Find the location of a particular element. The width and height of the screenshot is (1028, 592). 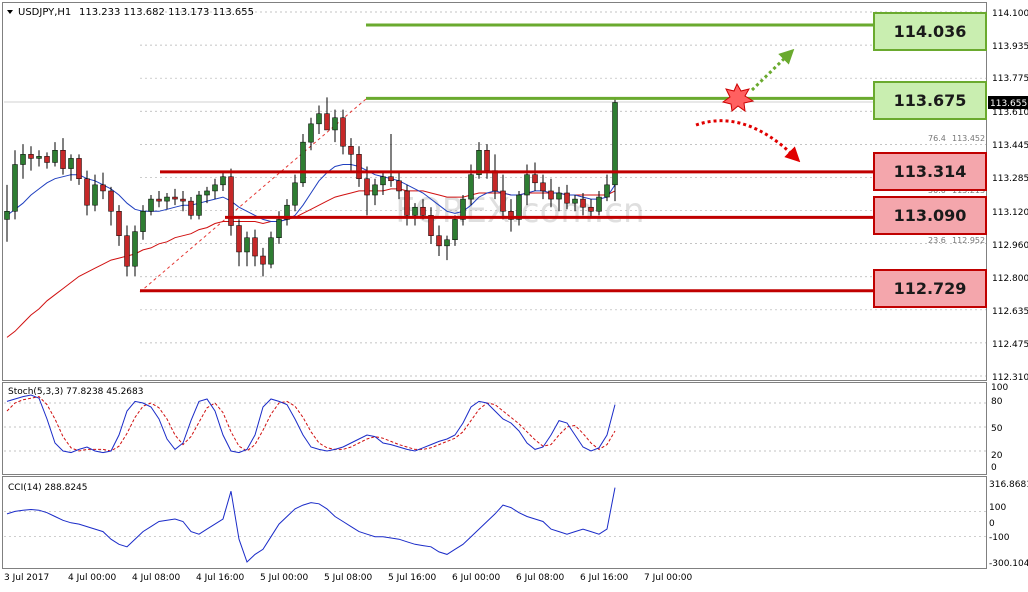

cci-axis: 316.8681 100 0 -100 -300.1047 is located at coordinates (1008, 524).